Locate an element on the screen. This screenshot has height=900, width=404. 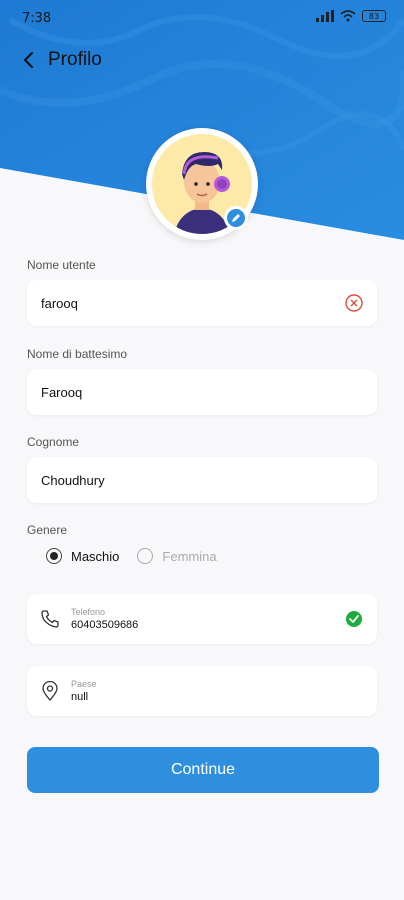
avatar-container is located at coordinates (202, 184).